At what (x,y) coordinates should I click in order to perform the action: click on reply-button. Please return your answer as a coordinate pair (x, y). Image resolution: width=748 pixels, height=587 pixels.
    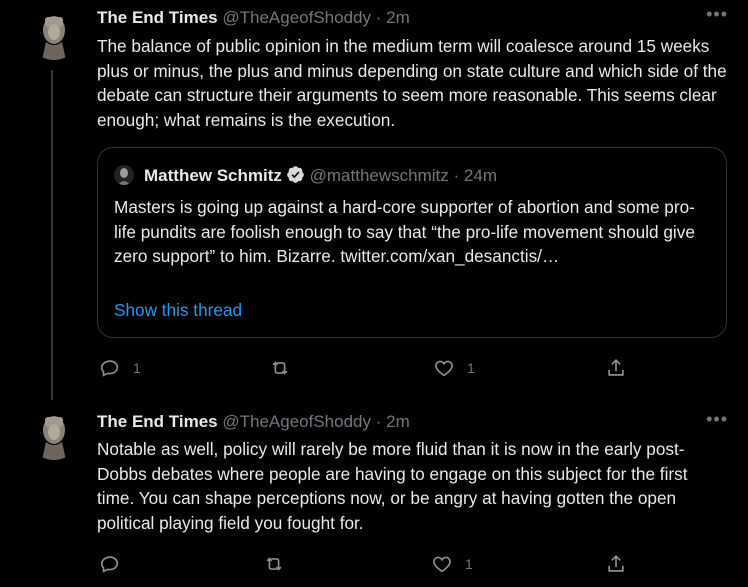
    Looking at the image, I should click on (116, 564).